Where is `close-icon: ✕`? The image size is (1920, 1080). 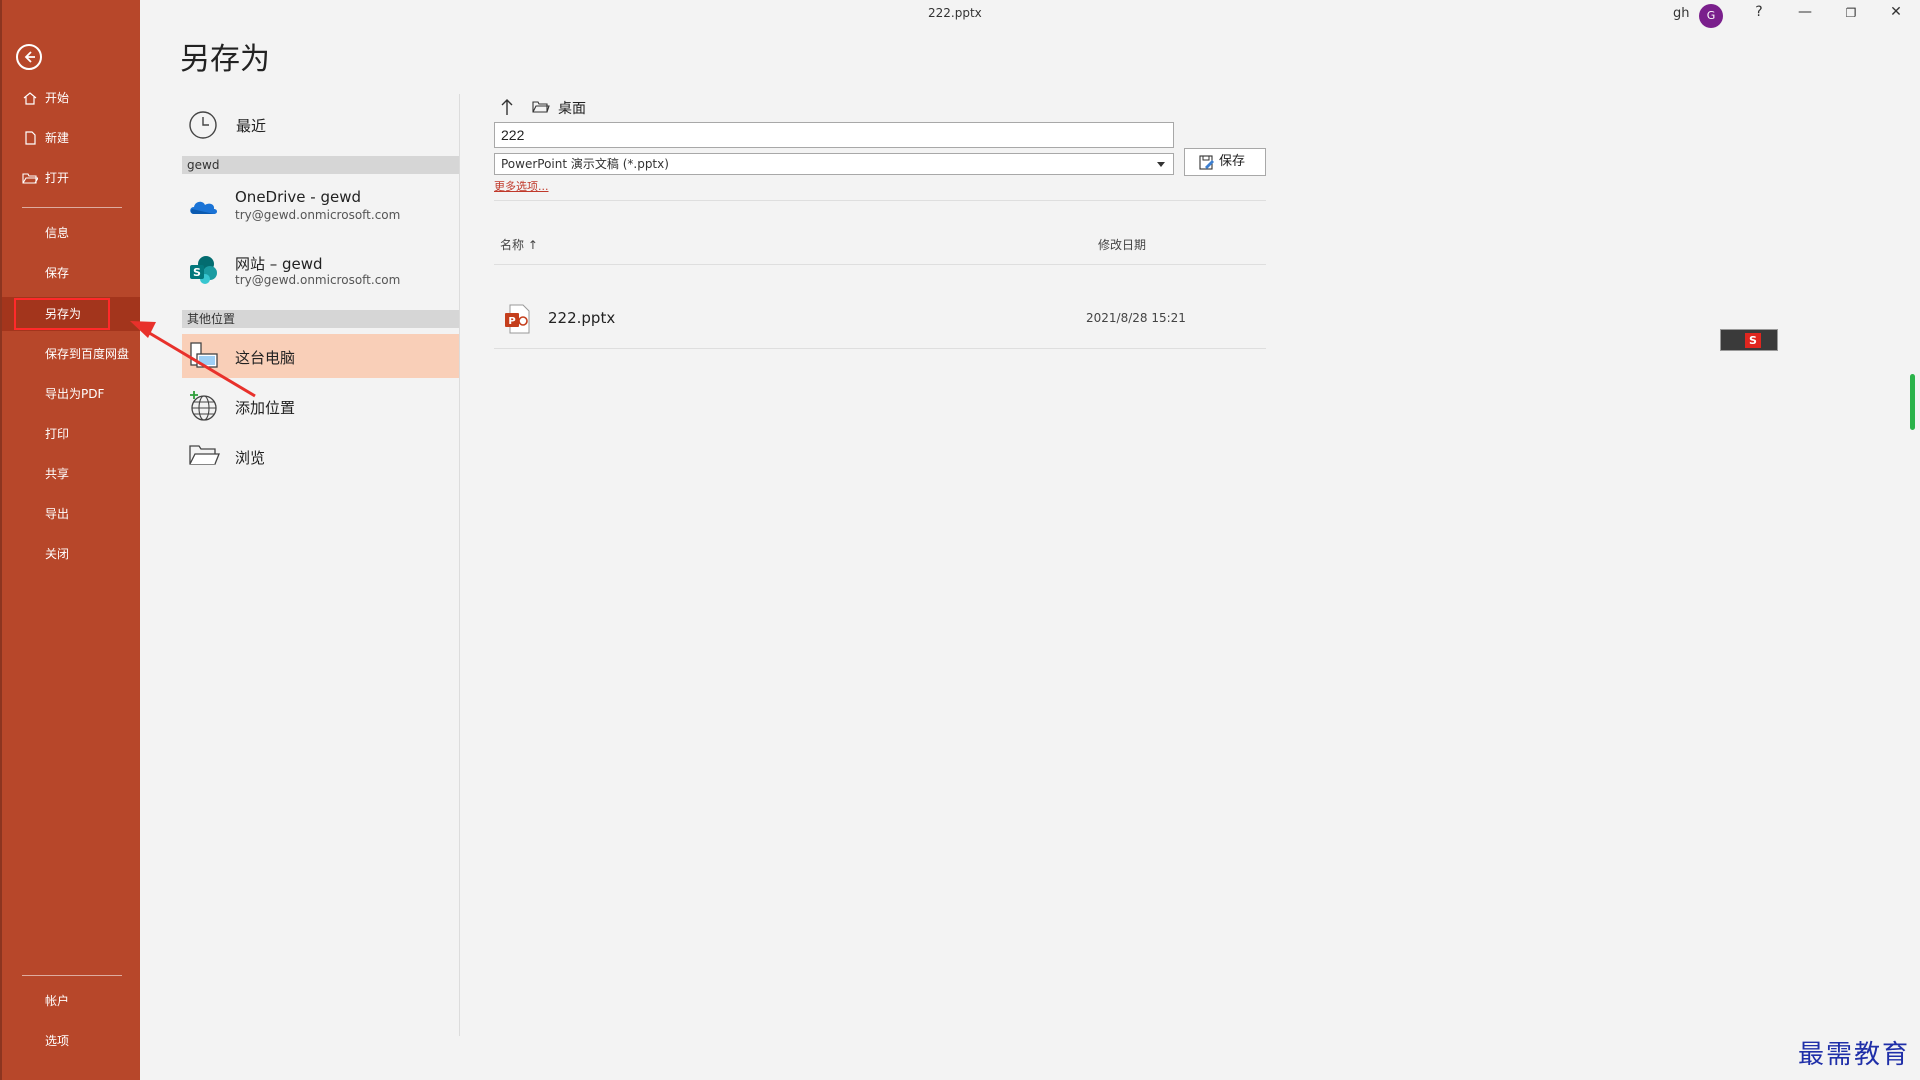 close-icon: ✕ is located at coordinates (1896, 12).